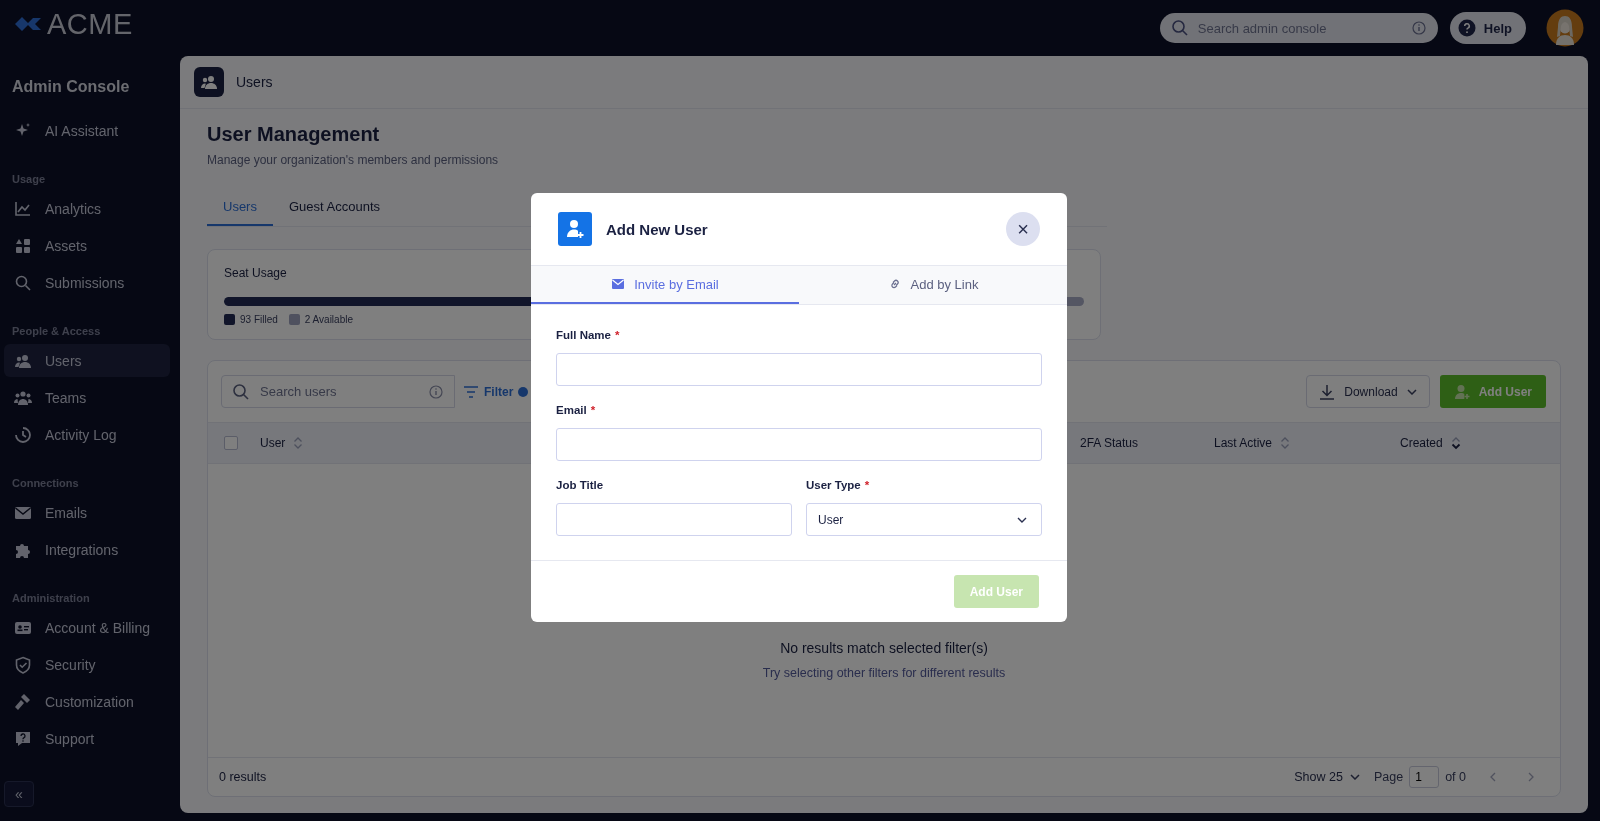  What do you see at coordinates (23, 738) in the screenshot?
I see `question-bubble-icon` at bounding box center [23, 738].